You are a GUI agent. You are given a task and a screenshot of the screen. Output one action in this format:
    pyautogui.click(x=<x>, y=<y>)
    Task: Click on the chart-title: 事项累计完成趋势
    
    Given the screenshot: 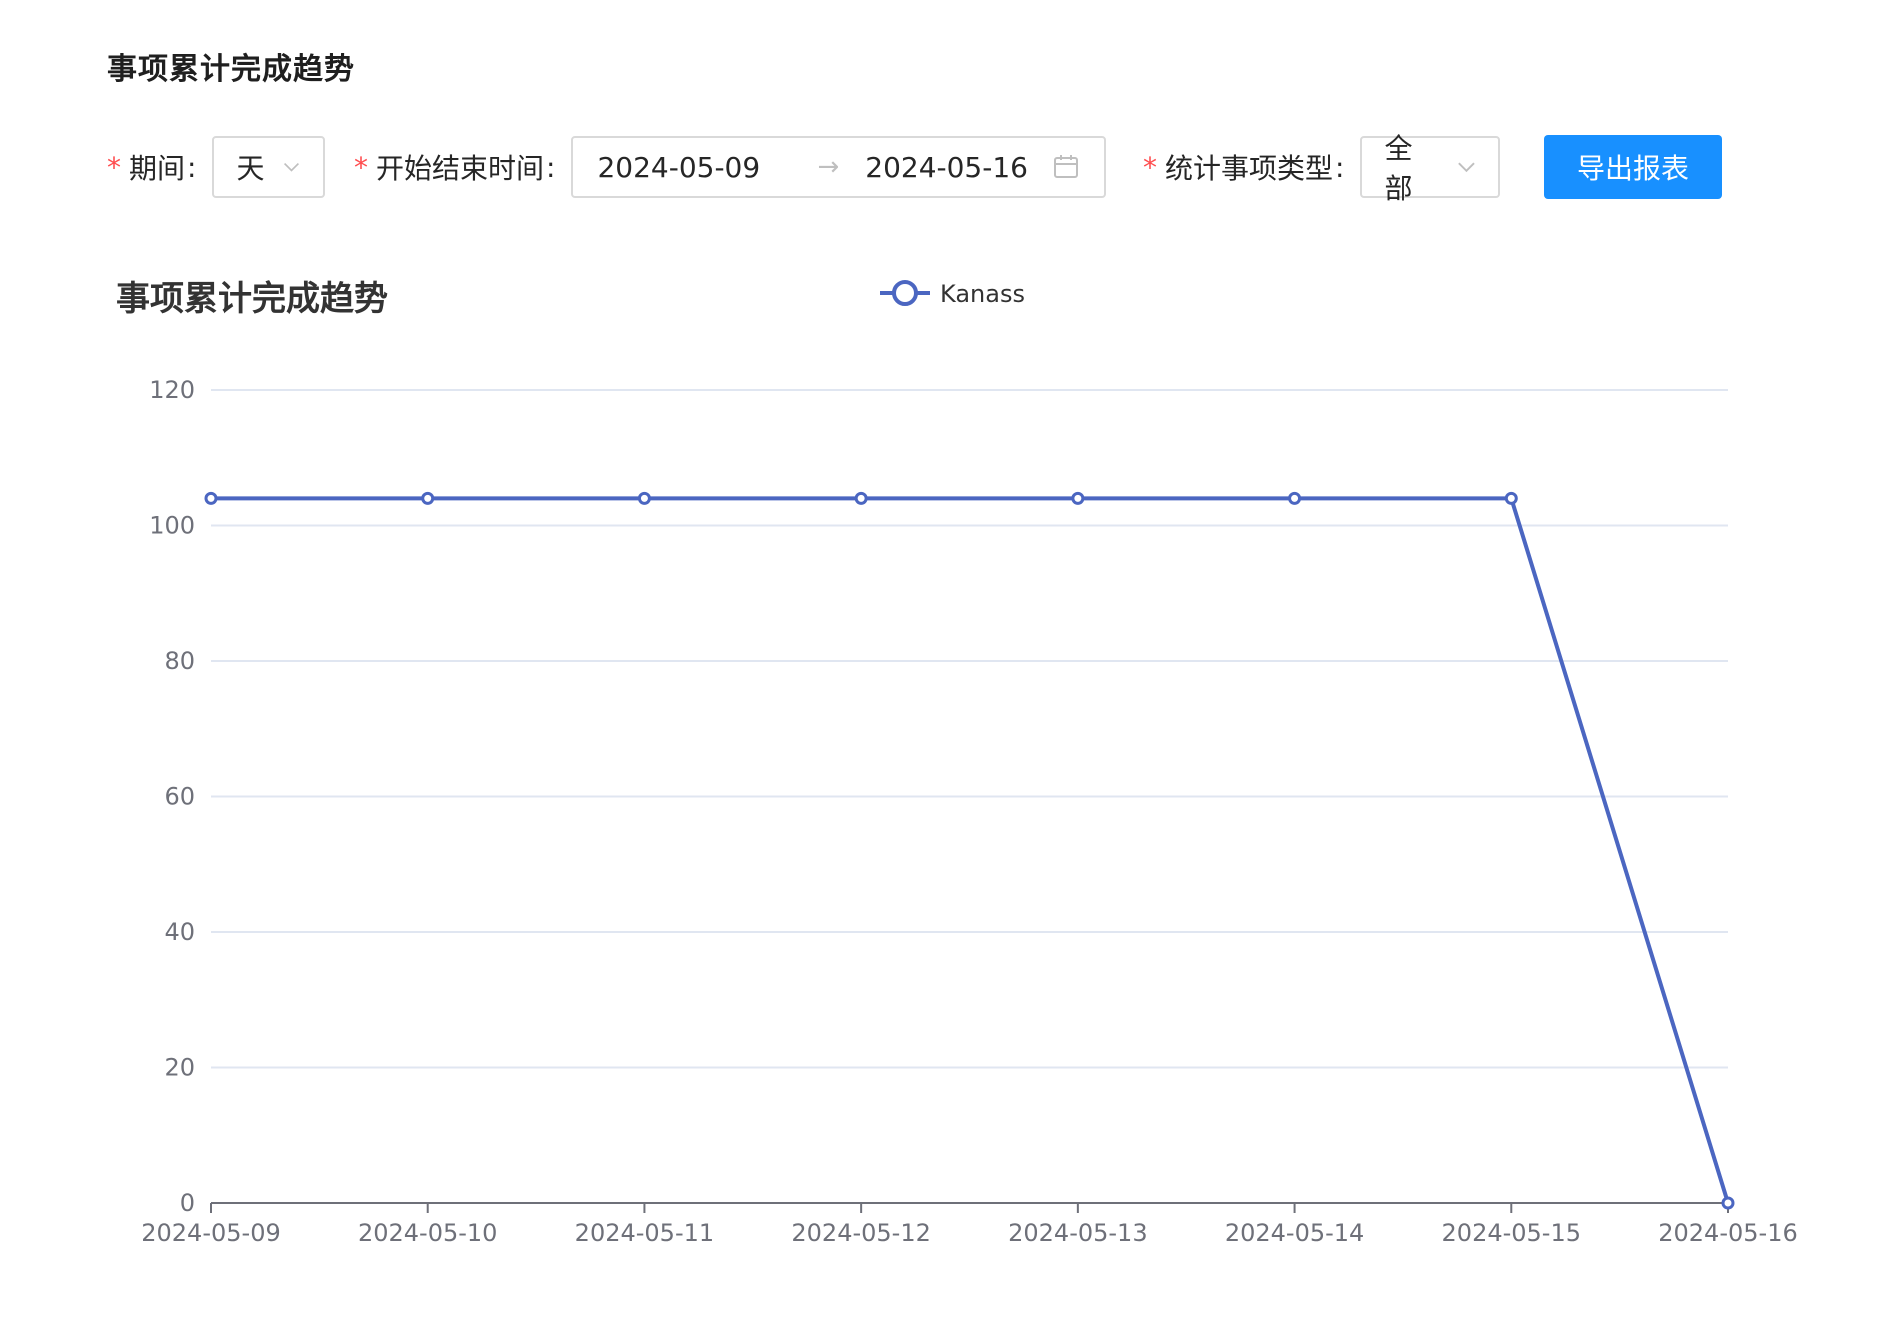 What is the action you would take?
    pyautogui.click(x=252, y=299)
    